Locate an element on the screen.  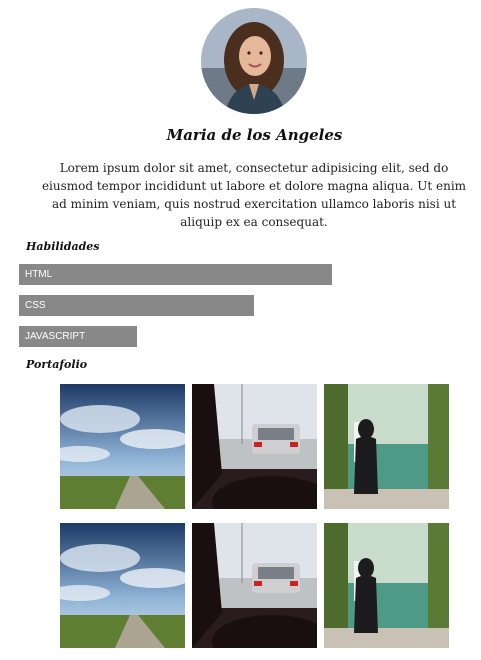
skill-bar-css: CSS is located at coordinates (136, 305).